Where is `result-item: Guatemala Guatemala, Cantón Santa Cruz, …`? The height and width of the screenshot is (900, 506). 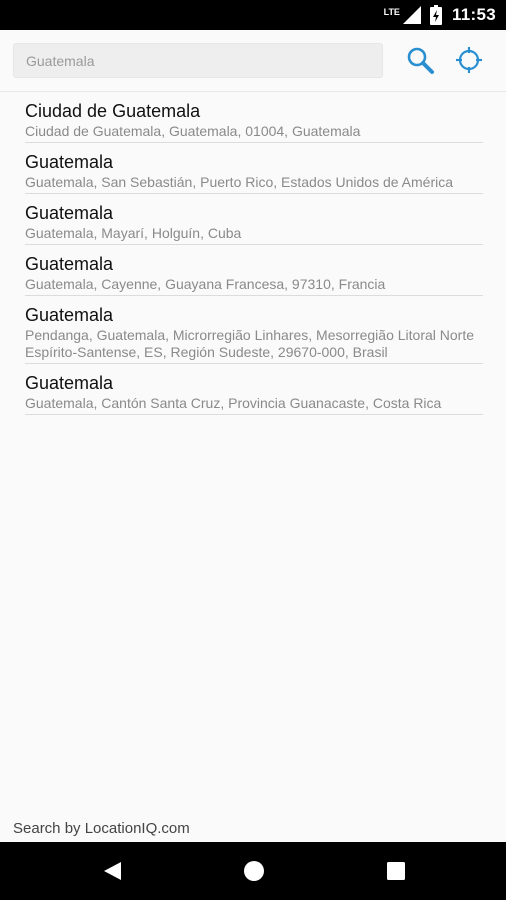
result-item: Guatemala Guatemala, Cantón Santa Cruz, … is located at coordinates (254, 389).